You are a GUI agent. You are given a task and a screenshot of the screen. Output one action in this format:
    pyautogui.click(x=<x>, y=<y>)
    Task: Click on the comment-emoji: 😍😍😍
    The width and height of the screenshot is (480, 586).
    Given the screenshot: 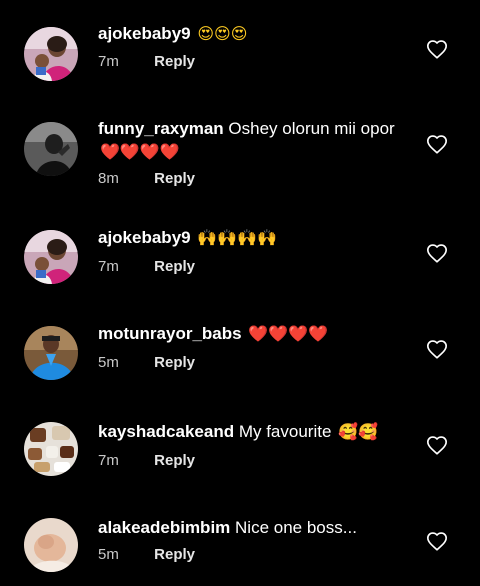 What is the action you would take?
    pyautogui.click(x=222, y=33)
    